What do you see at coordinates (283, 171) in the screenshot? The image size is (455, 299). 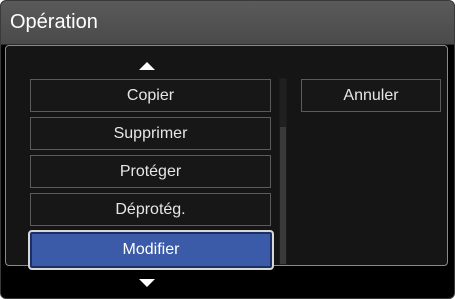 I see `menu-scrollbar` at bounding box center [283, 171].